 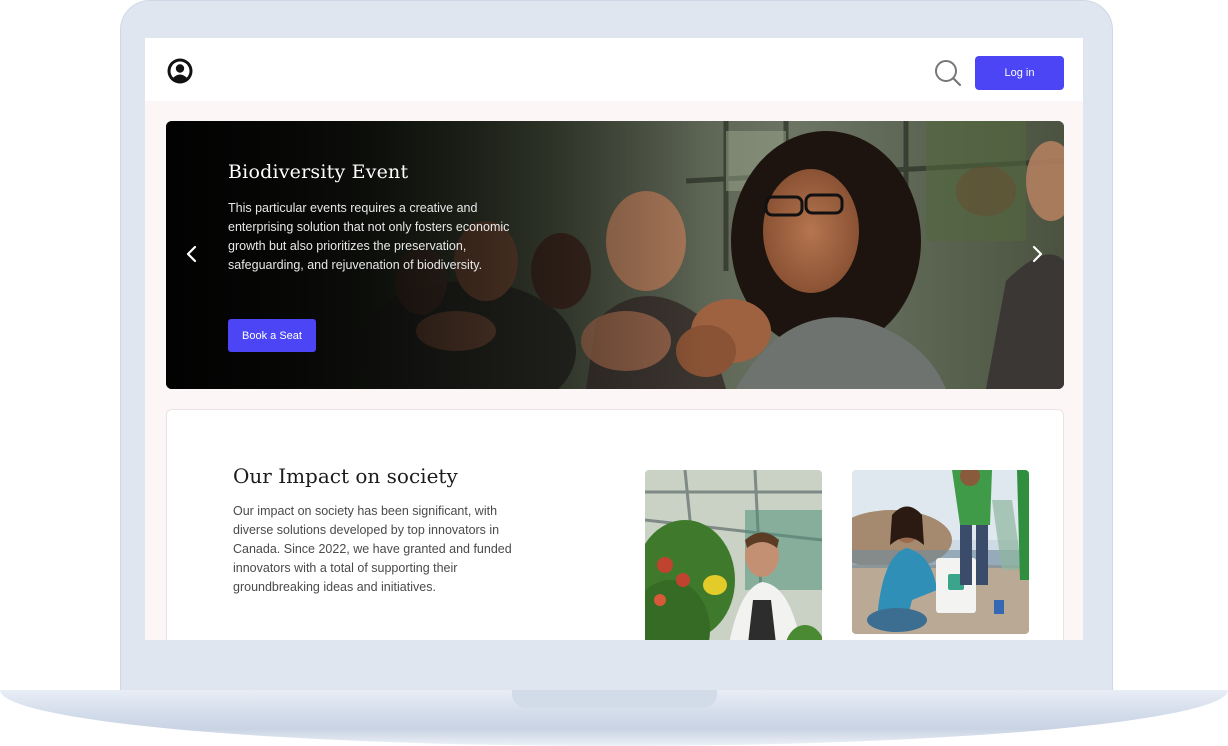 What do you see at coordinates (614, 699) in the screenshot?
I see `laptop-notch` at bounding box center [614, 699].